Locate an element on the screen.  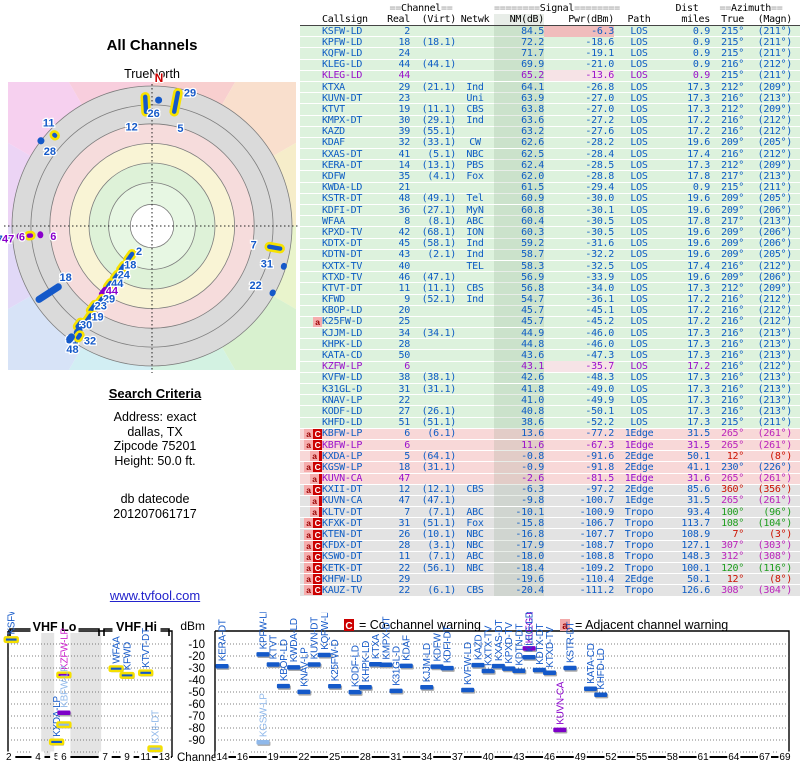
co-channel-warning-badge: C is located at coordinates (317, 545).